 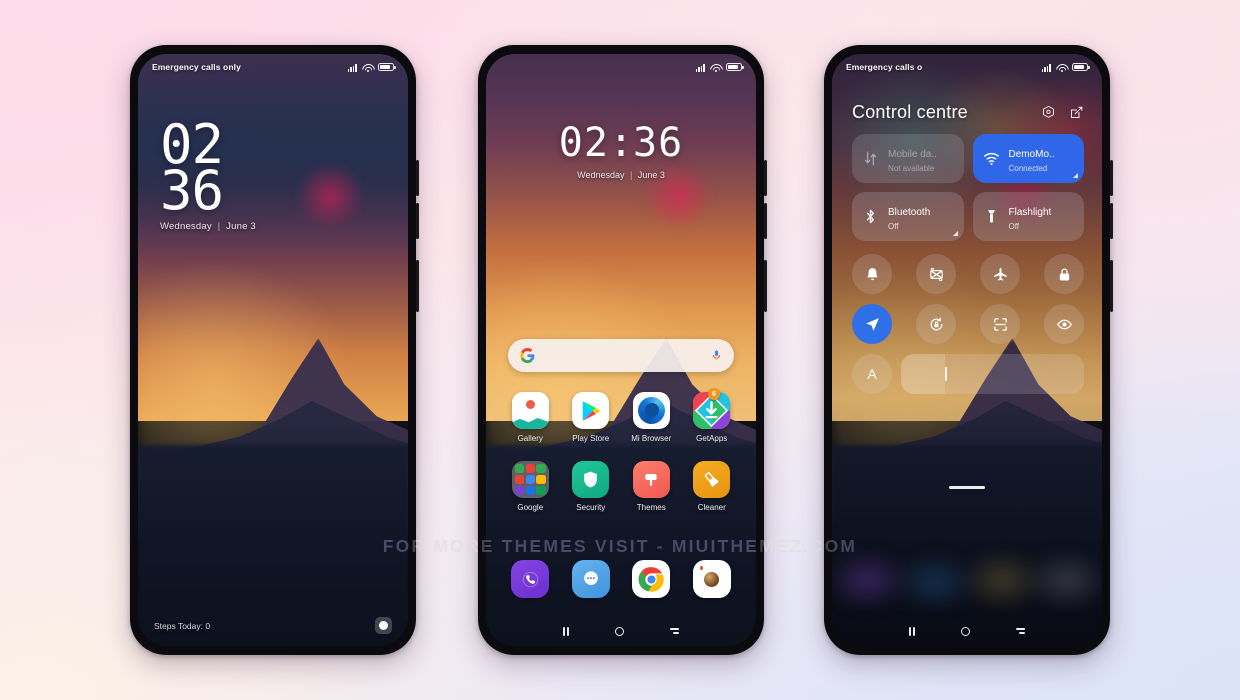 I want to click on camera-shortcut-icon, so click(x=383, y=625).